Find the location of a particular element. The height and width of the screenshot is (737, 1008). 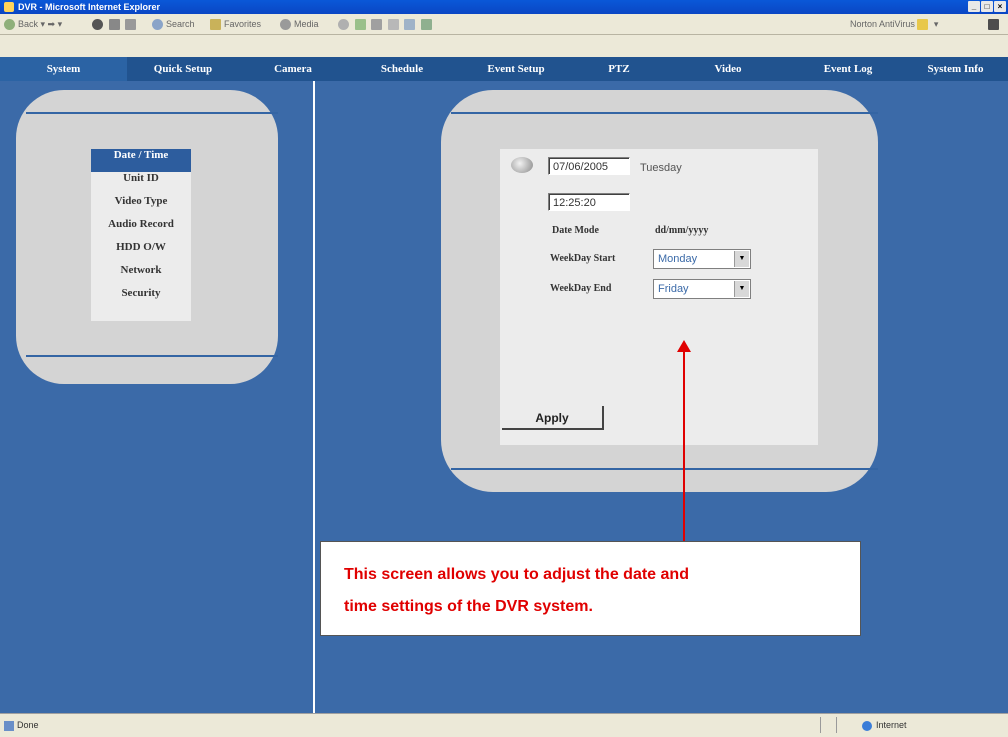

history-icon is located at coordinates (343, 25).